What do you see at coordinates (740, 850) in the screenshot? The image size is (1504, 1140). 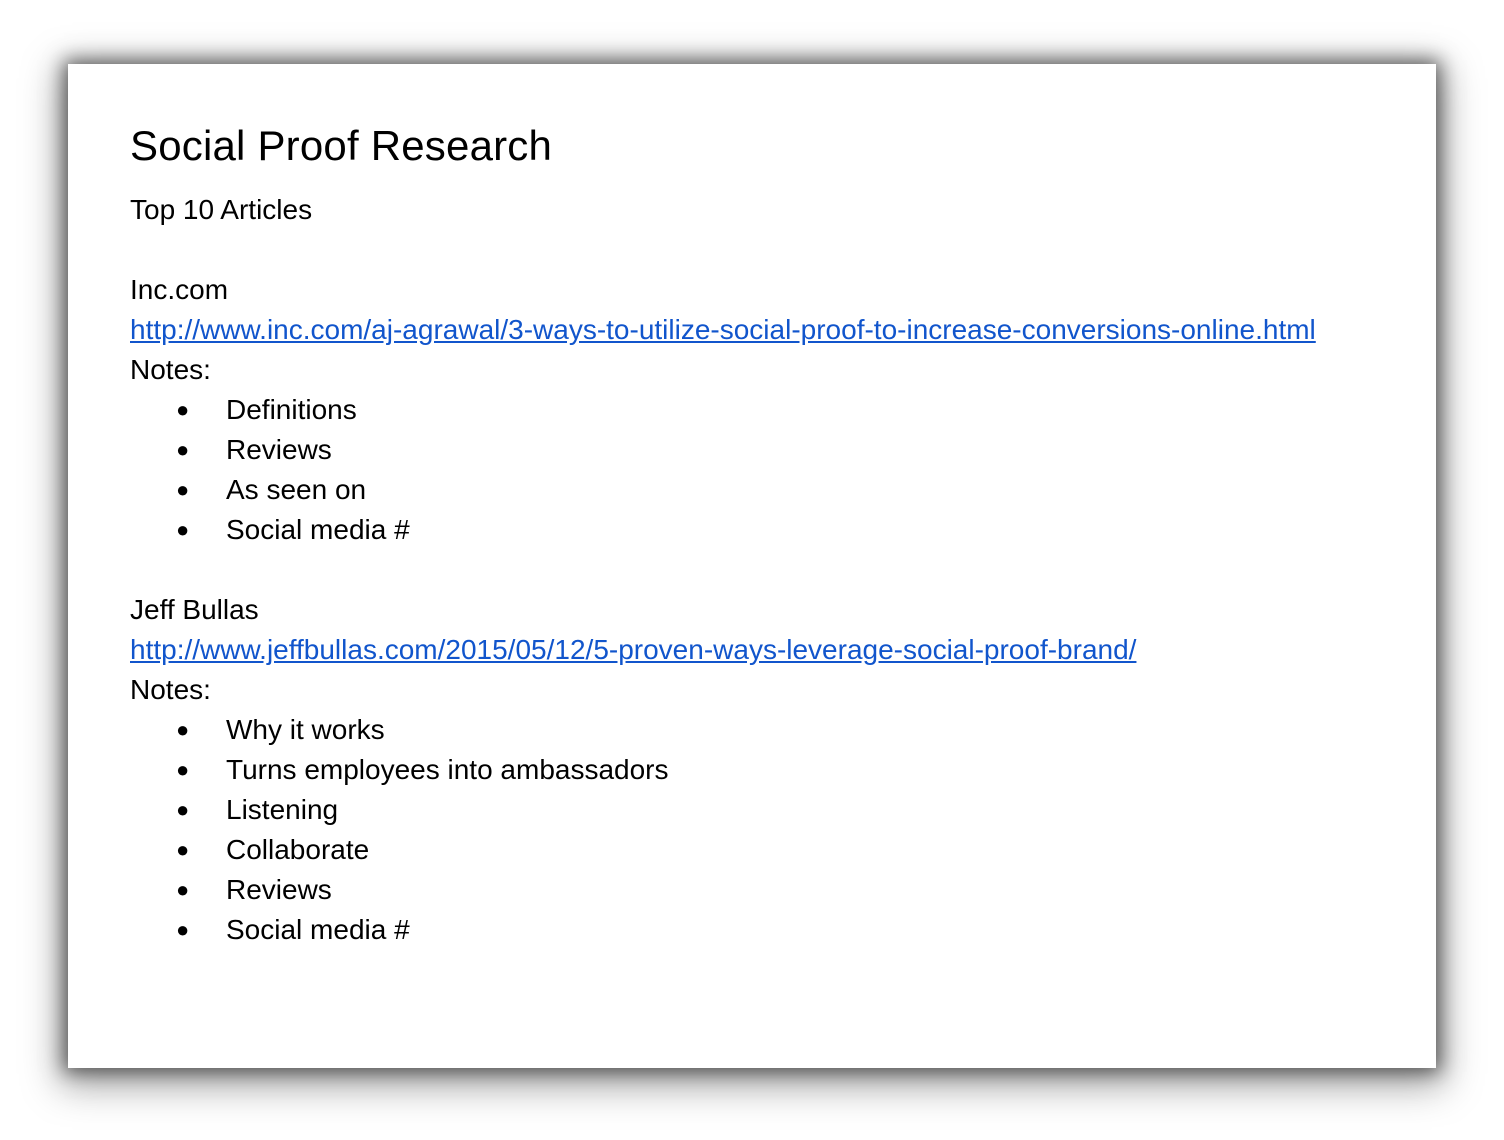 I see `list-item: ● Collaborate` at bounding box center [740, 850].